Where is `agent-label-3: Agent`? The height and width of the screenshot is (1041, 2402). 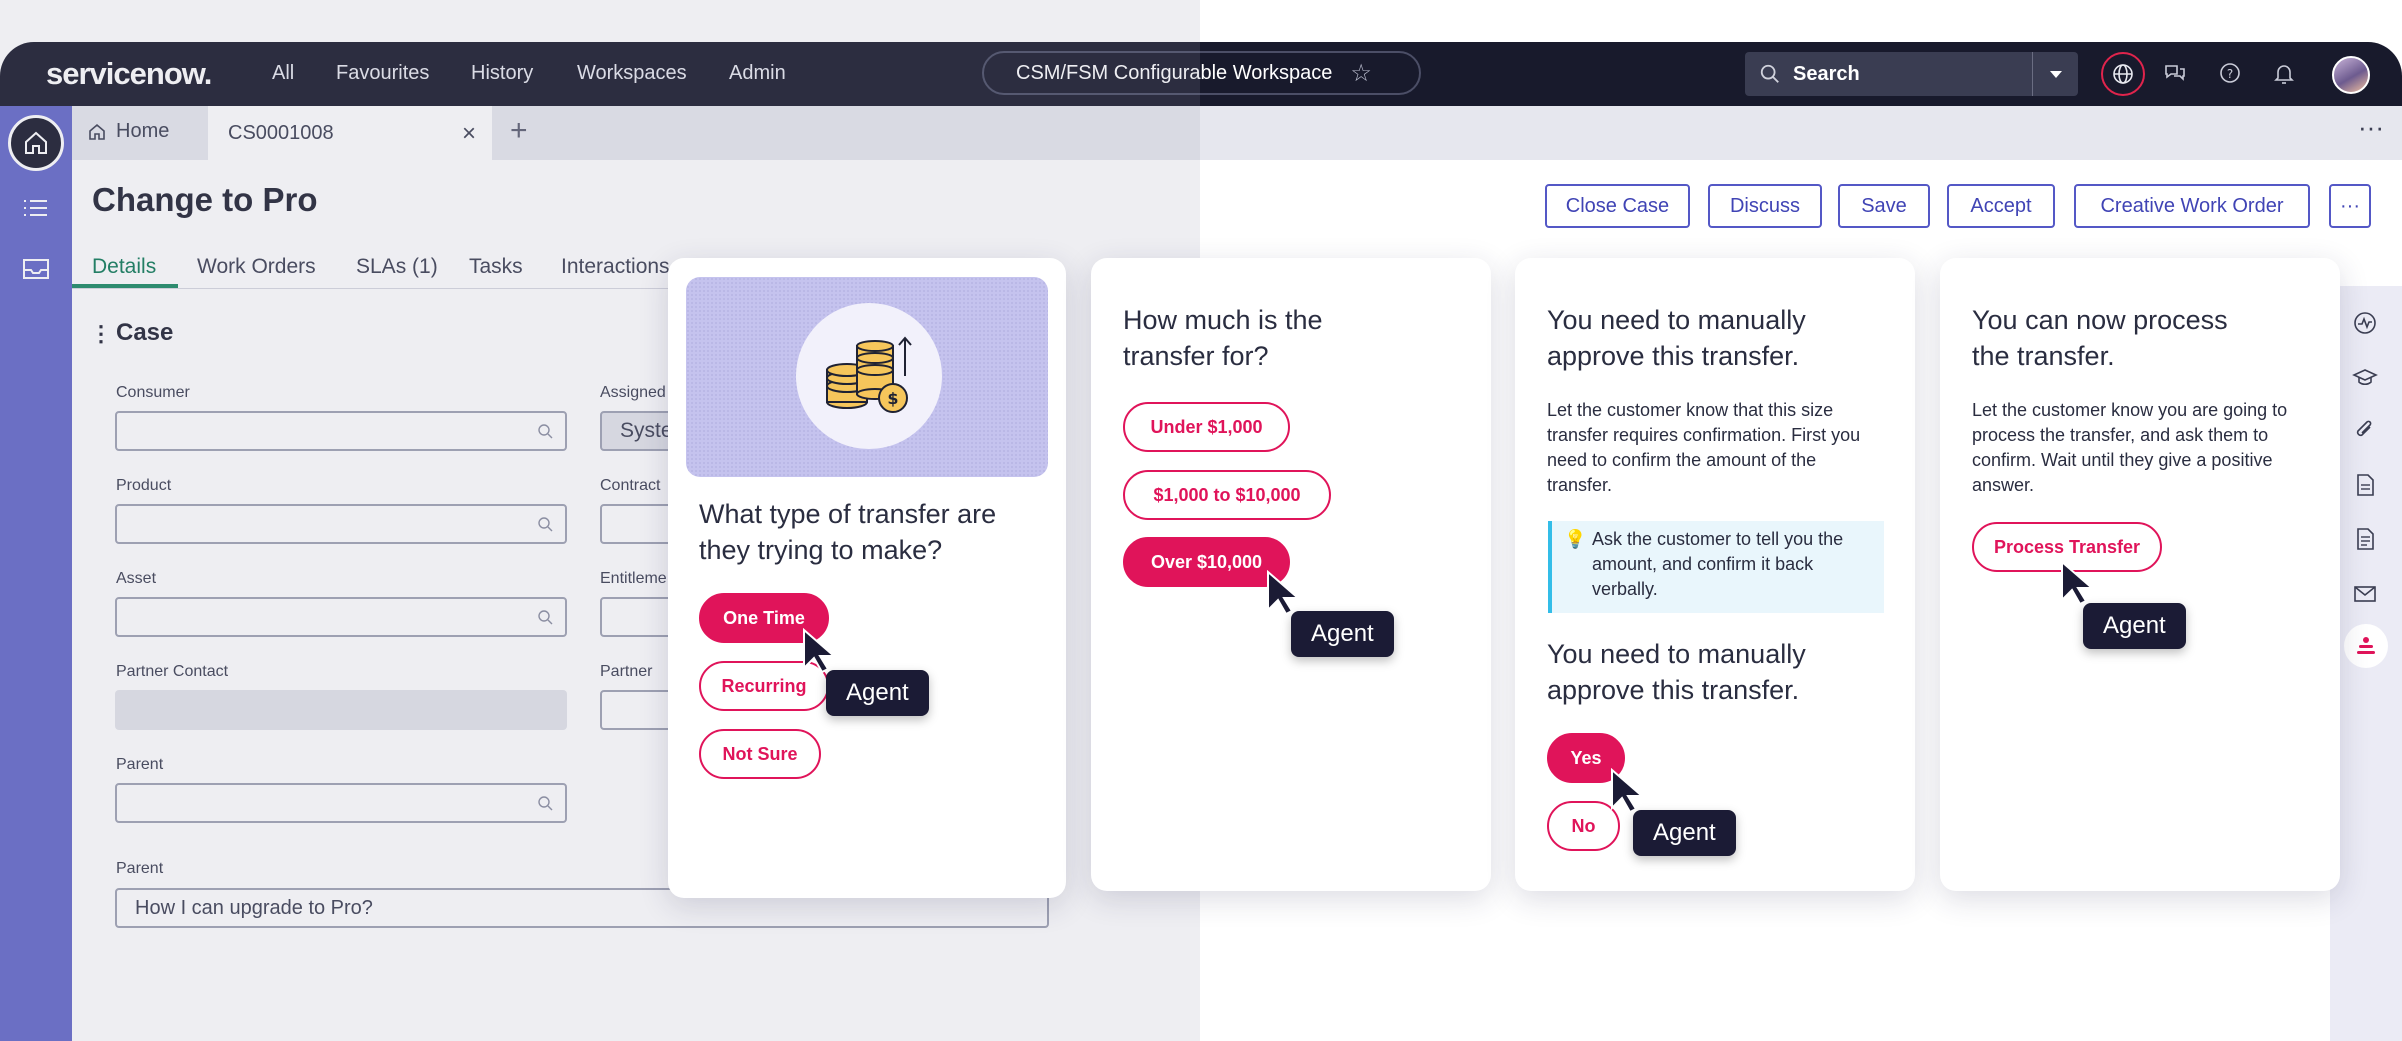
agent-label-3: Agent is located at coordinates (1684, 833).